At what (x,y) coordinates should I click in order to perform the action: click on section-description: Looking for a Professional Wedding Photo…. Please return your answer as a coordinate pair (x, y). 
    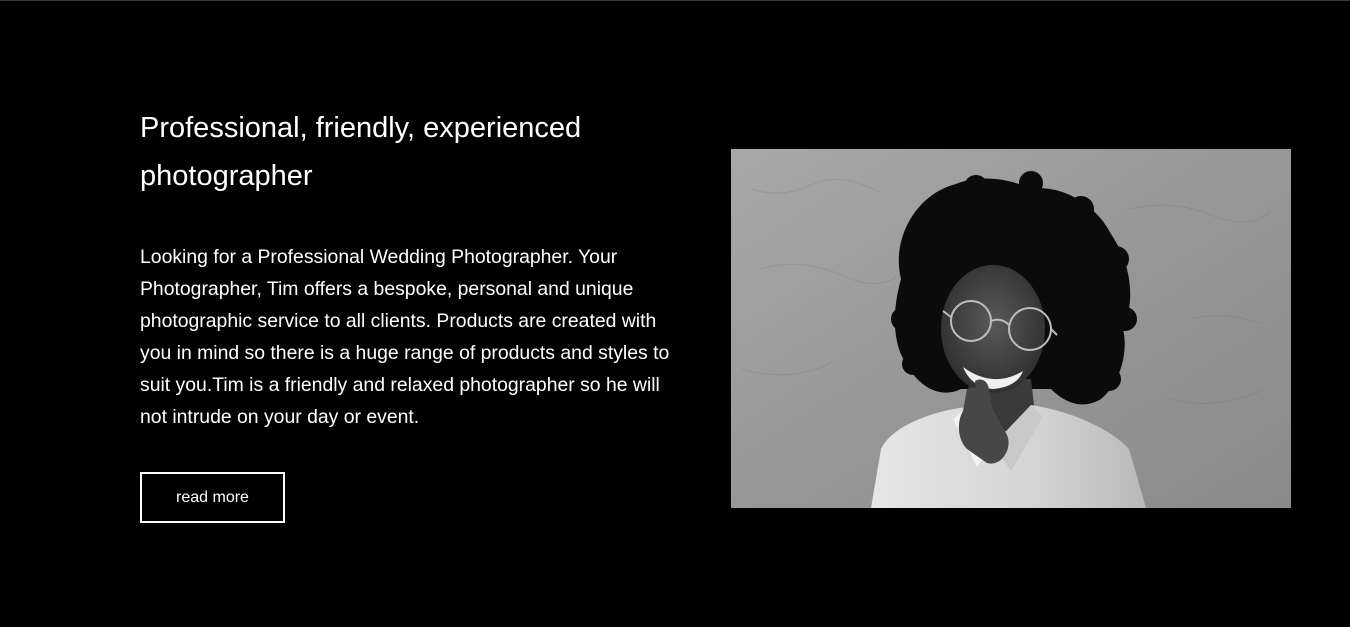
    Looking at the image, I should click on (405, 337).